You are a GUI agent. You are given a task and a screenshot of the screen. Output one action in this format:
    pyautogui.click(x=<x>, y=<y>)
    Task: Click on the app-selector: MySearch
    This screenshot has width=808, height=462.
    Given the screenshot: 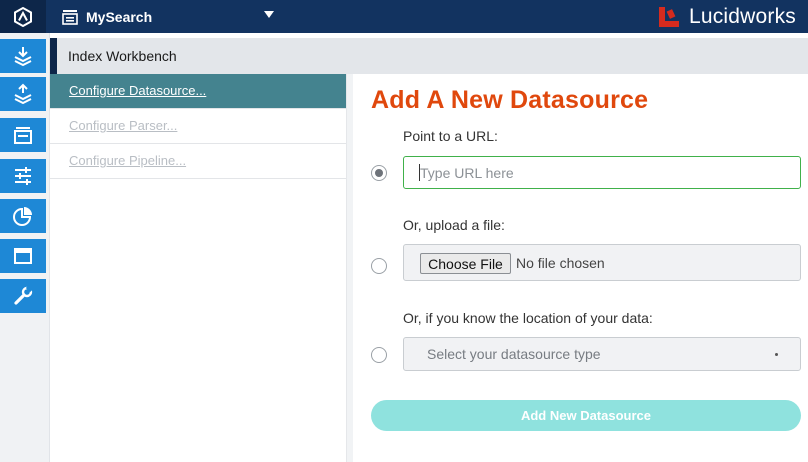 What is the action you would take?
    pyautogui.click(x=107, y=16)
    